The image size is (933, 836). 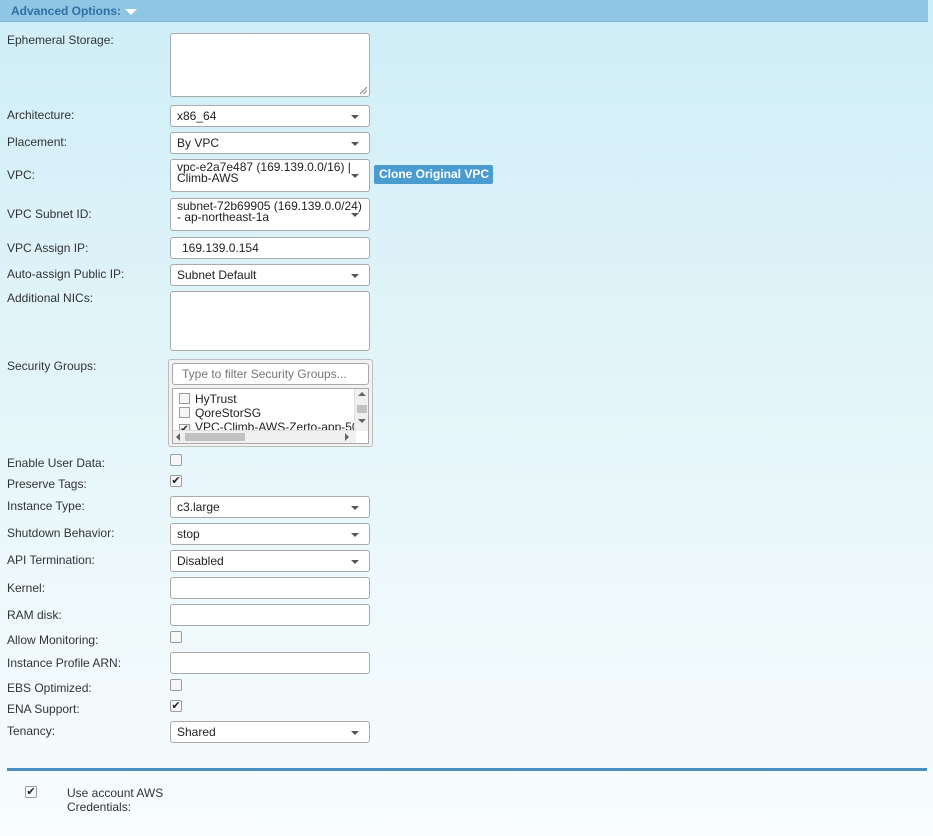 What do you see at coordinates (270, 275) in the screenshot?
I see `auto-assign-public-ip-select: Subnet Default` at bounding box center [270, 275].